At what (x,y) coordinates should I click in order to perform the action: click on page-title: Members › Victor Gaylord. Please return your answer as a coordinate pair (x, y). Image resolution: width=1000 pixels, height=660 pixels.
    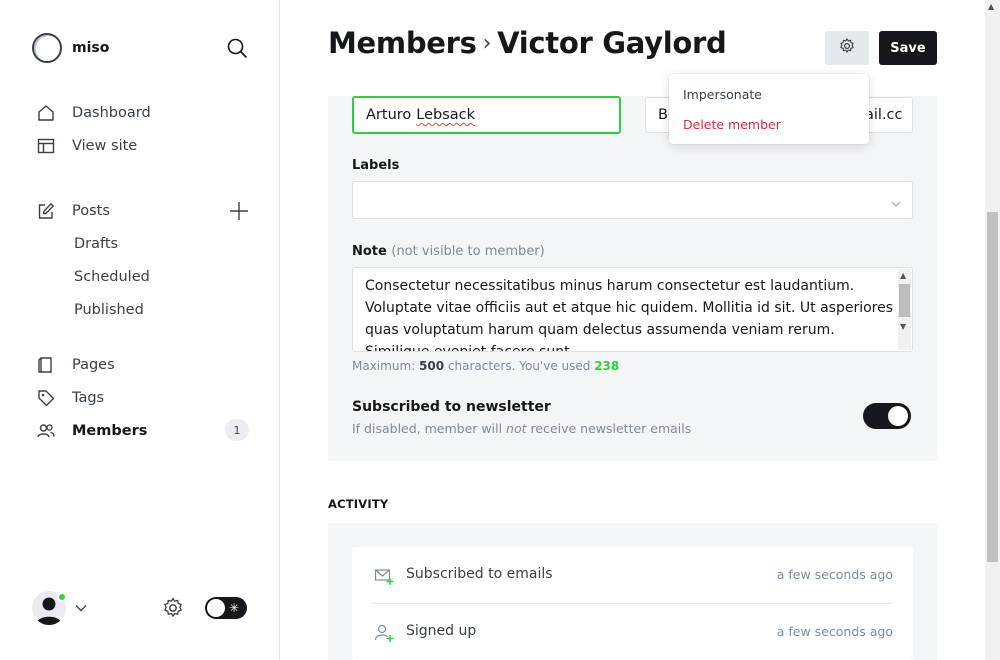
    Looking at the image, I should click on (527, 43).